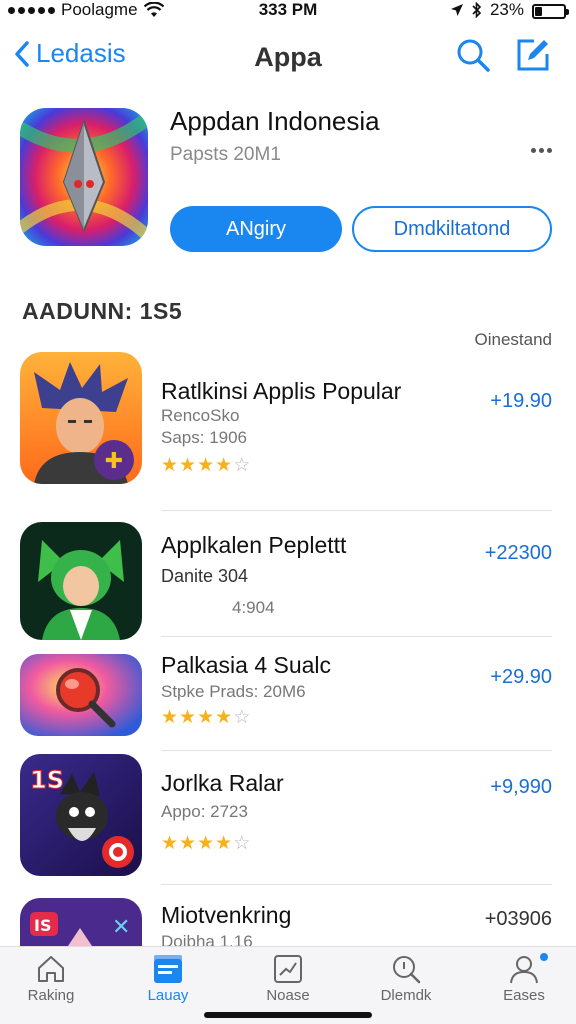 The width and height of the screenshot is (576, 1024). What do you see at coordinates (550, 11) in the screenshot?
I see `battery-icon` at bounding box center [550, 11].